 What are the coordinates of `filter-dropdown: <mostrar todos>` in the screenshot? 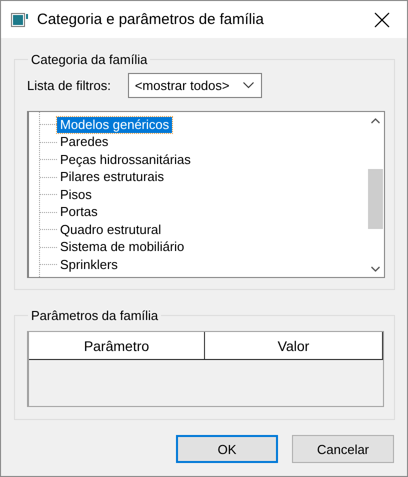 It's located at (195, 85).